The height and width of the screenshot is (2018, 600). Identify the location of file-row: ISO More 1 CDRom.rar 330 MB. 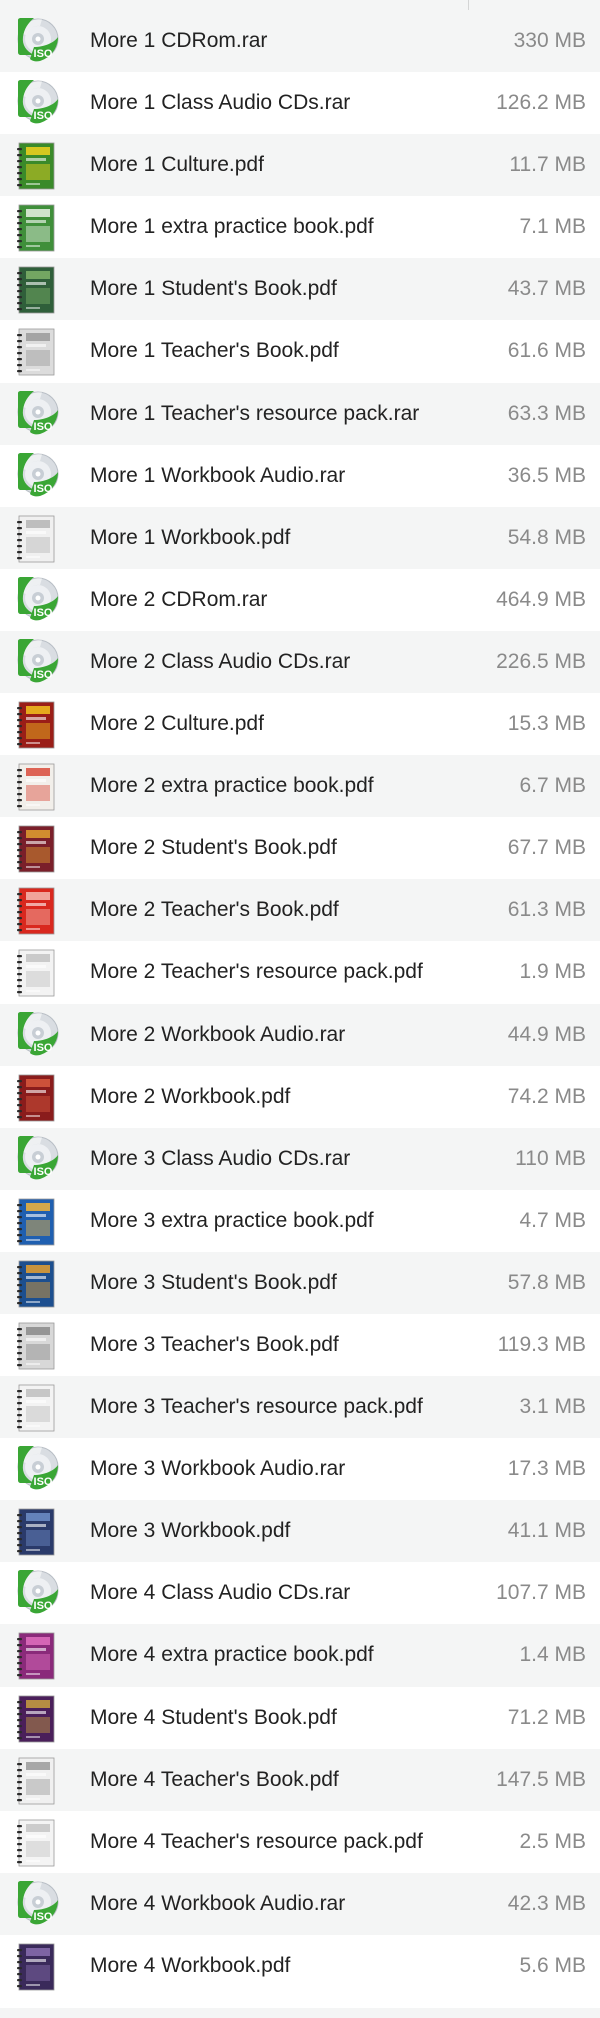
(300, 41).